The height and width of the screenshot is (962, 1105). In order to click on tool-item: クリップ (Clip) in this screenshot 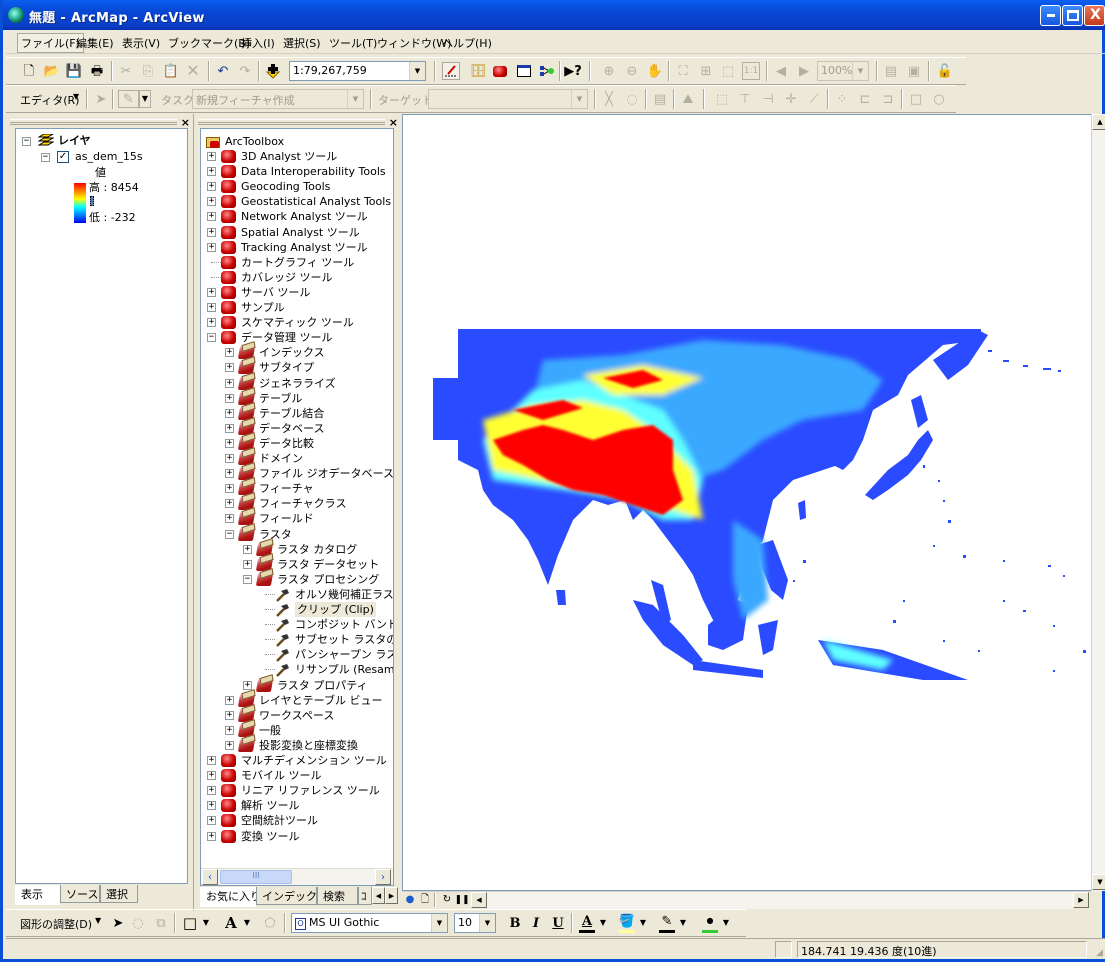, I will do `click(335, 609)`.